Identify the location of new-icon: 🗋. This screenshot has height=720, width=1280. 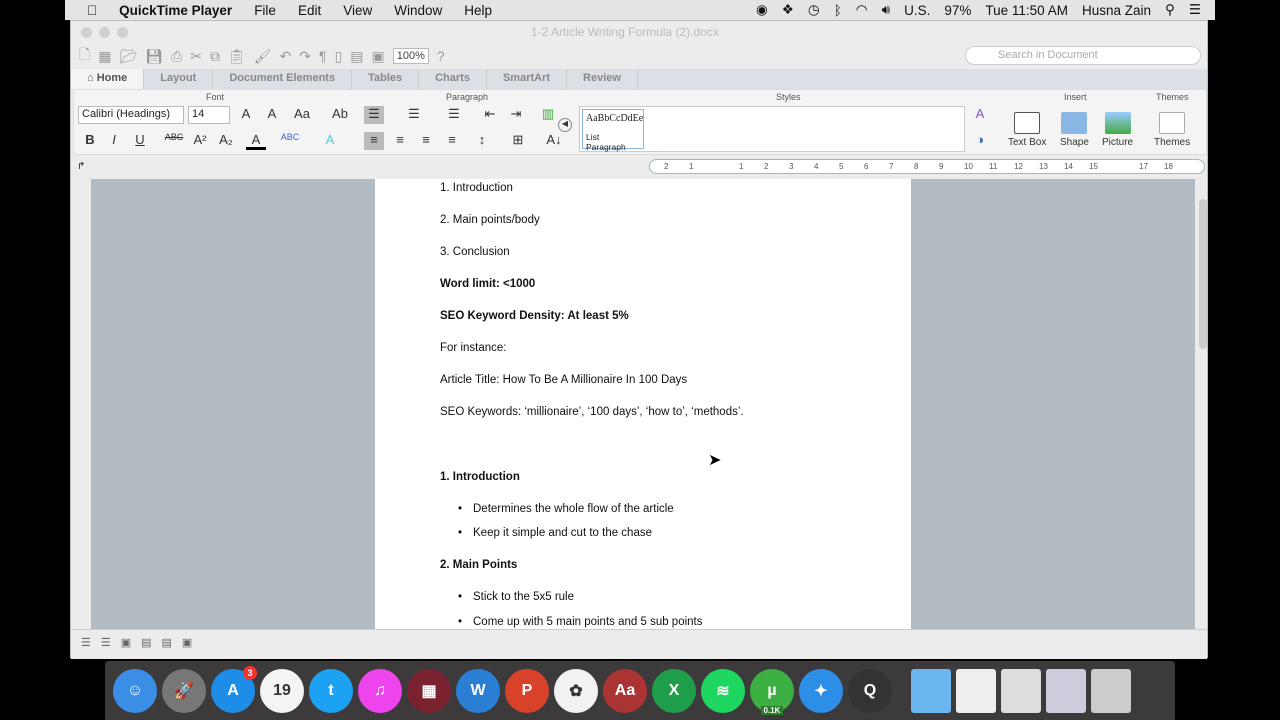
(84, 56).